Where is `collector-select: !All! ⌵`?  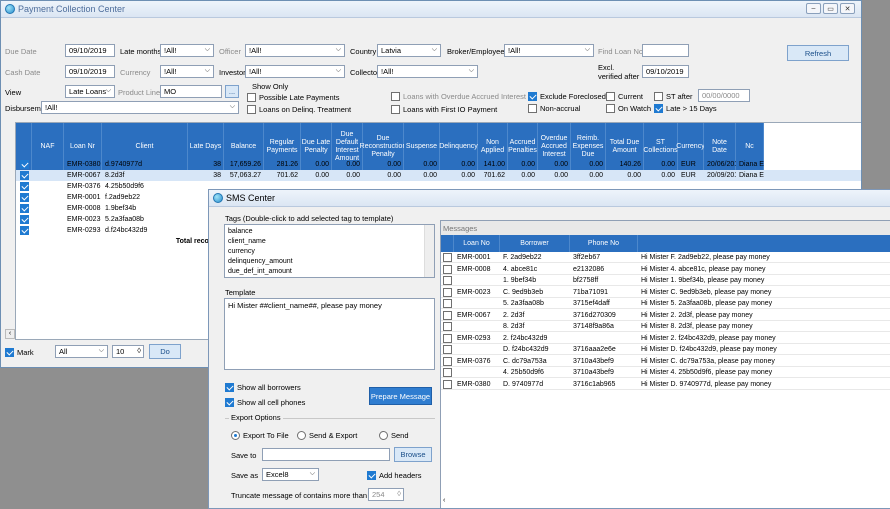 collector-select: !All! ⌵ is located at coordinates (427, 71).